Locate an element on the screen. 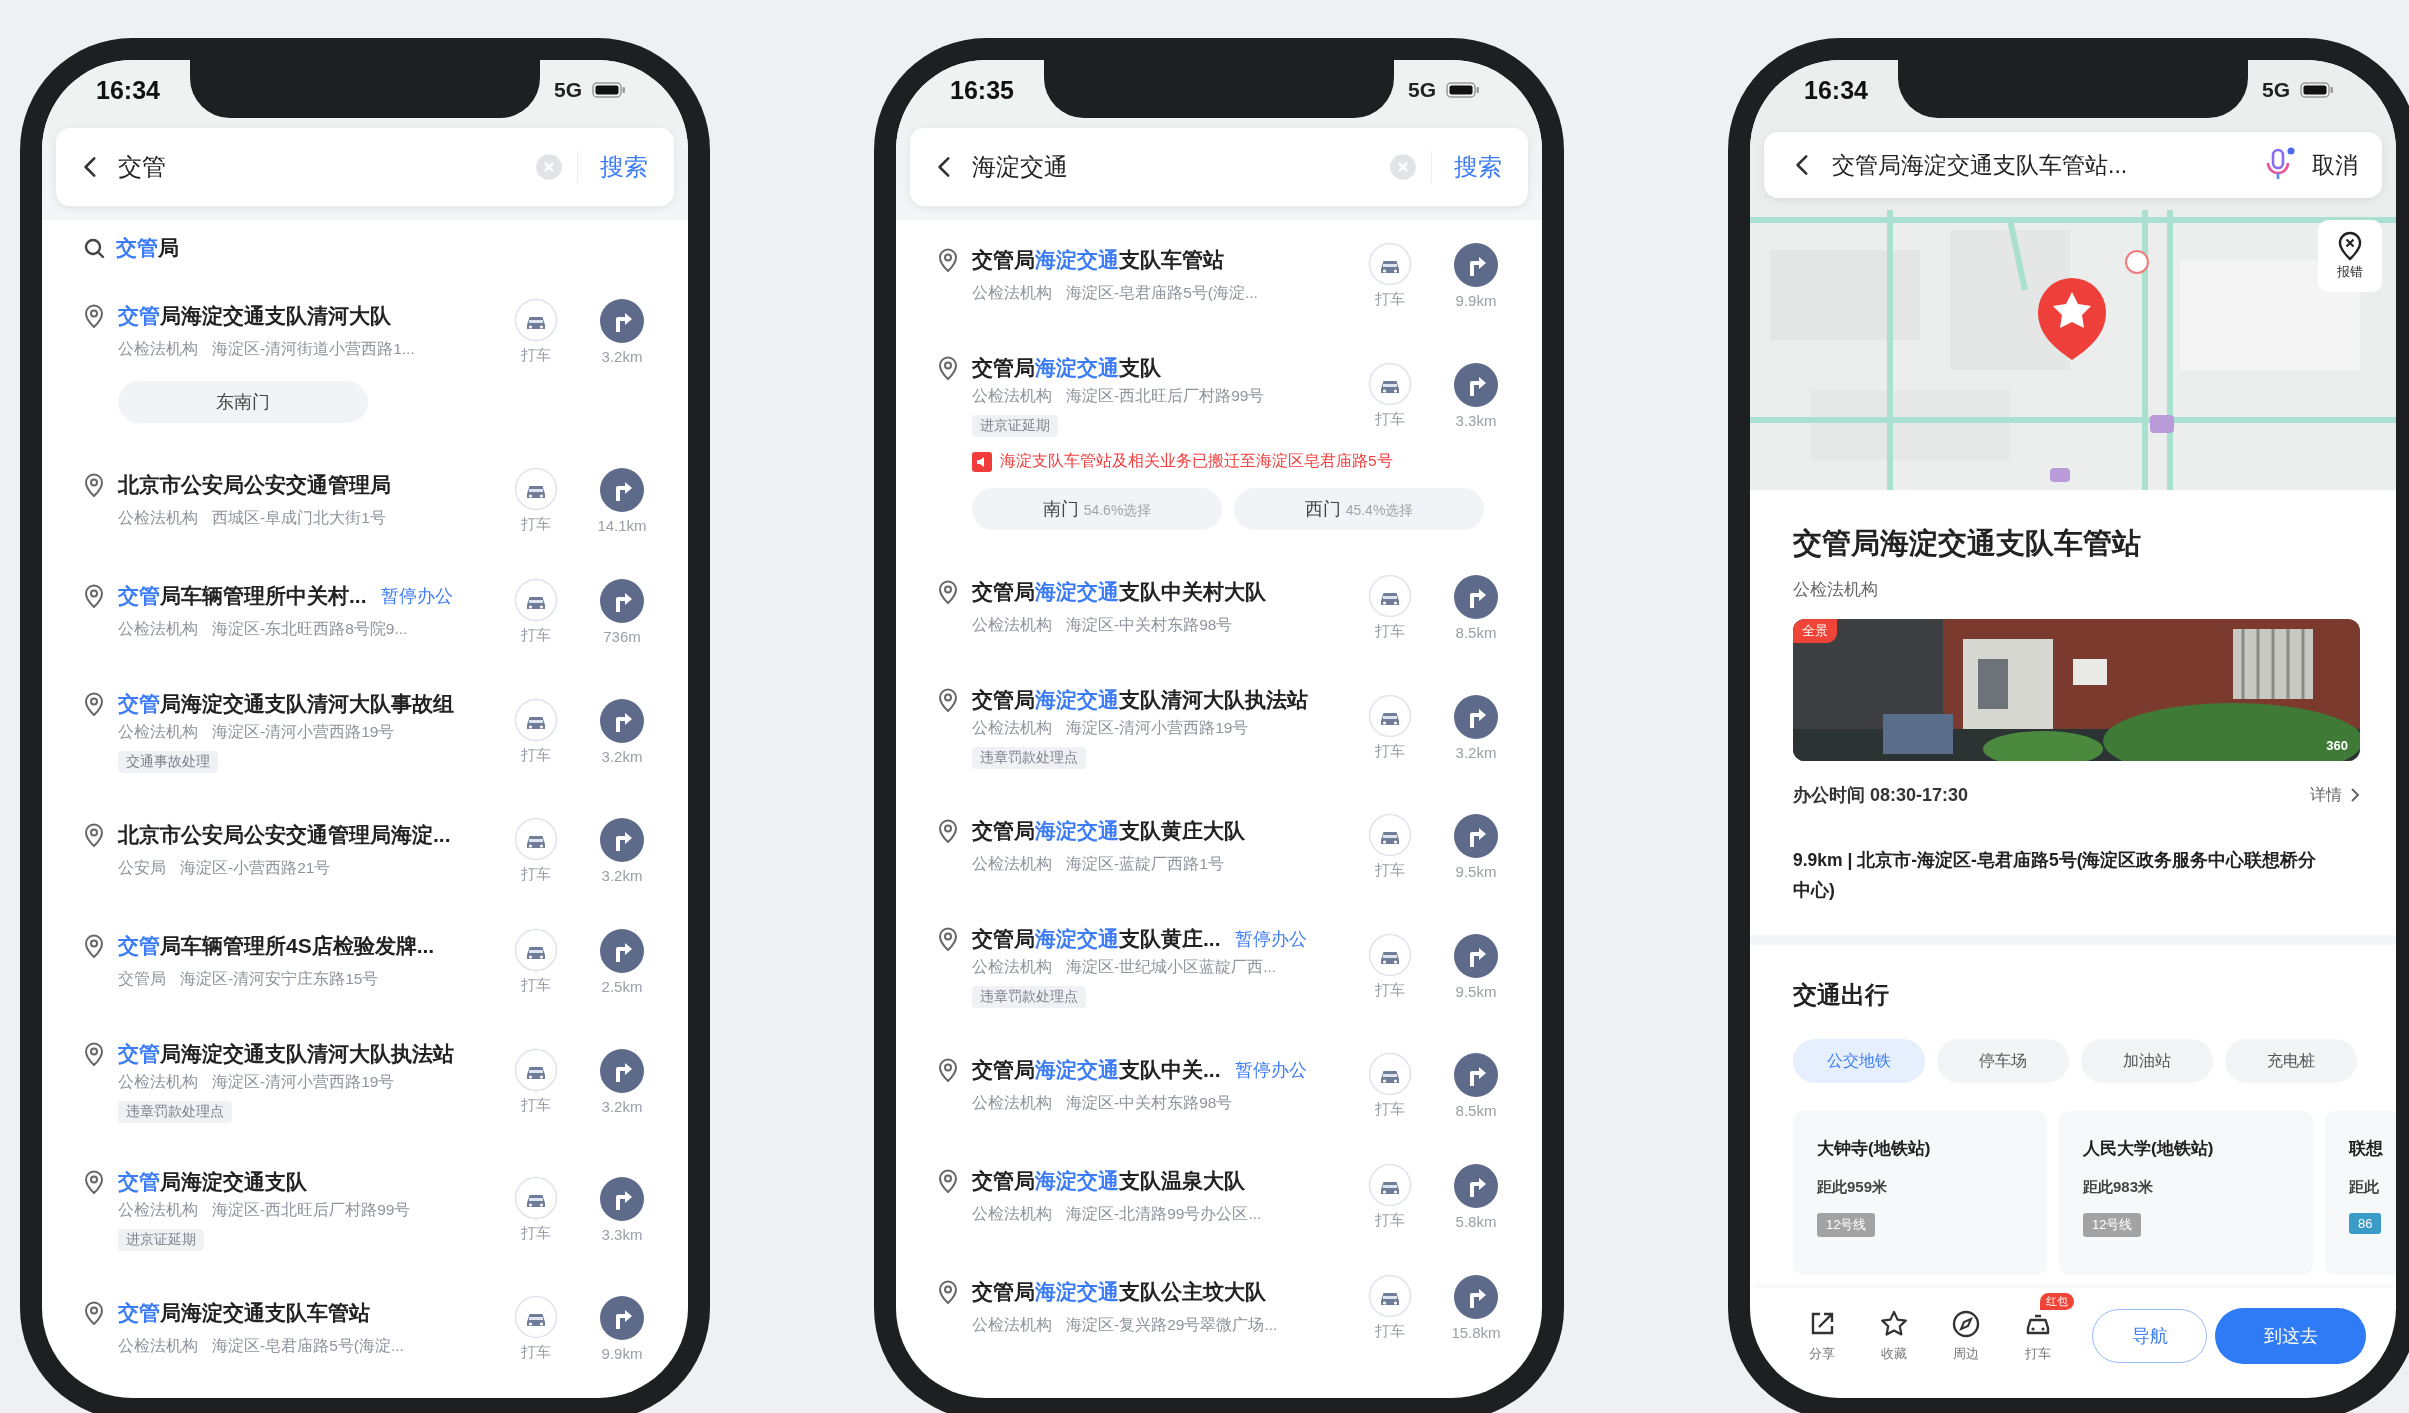 This screenshot has width=2409, height=1413. search-query: 海淀交通 is located at coordinates (1173, 167).